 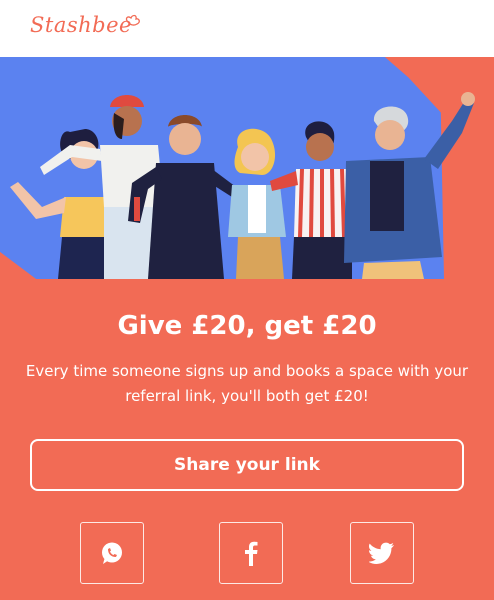 I want to click on twitter-share-button, so click(x=382, y=553).